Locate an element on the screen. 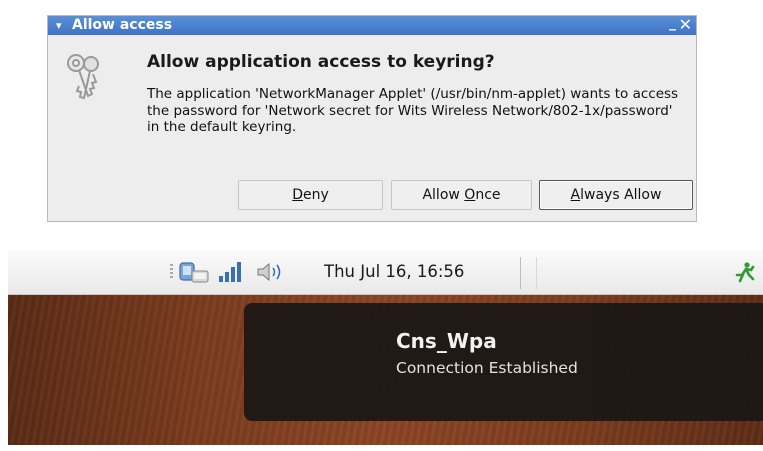 The image size is (763, 451). always-allow-button: Always Allow is located at coordinates (616, 195).